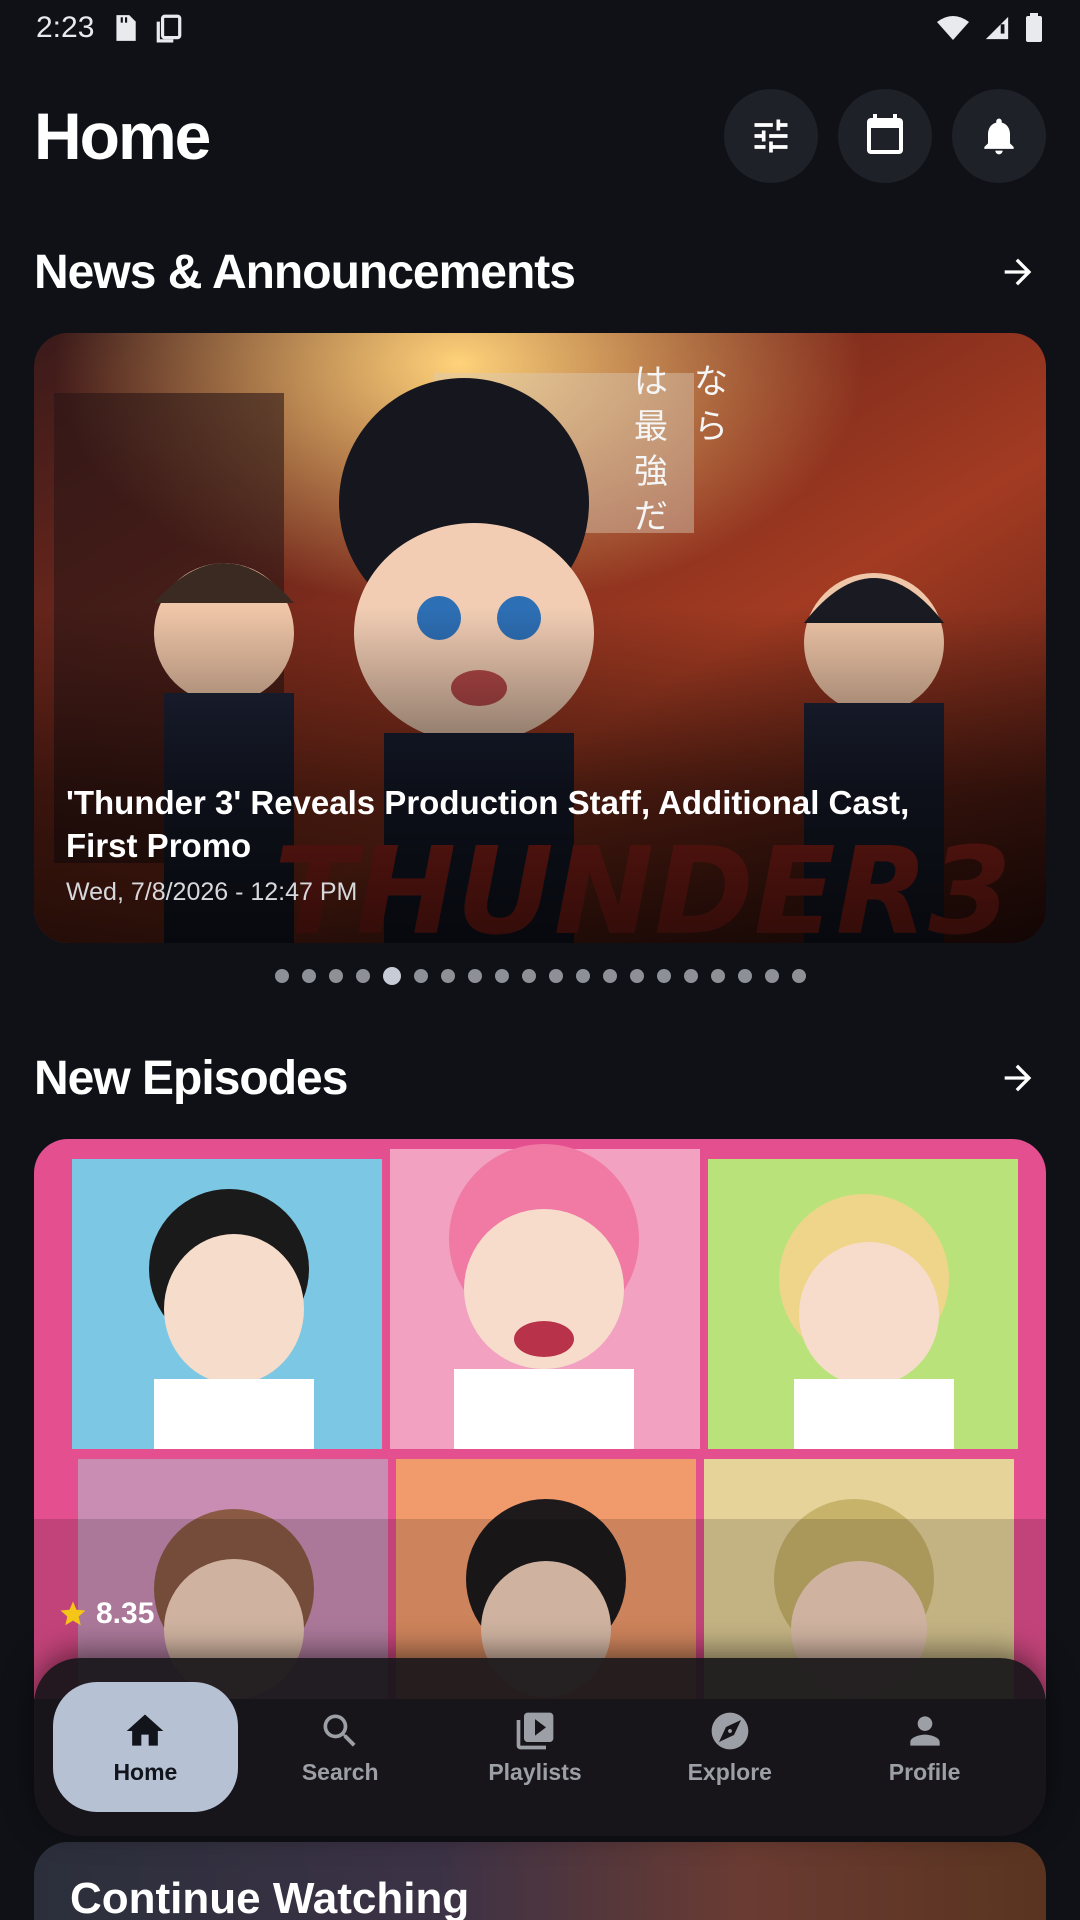  What do you see at coordinates (65, 27) in the screenshot?
I see `status-time: 2:23` at bounding box center [65, 27].